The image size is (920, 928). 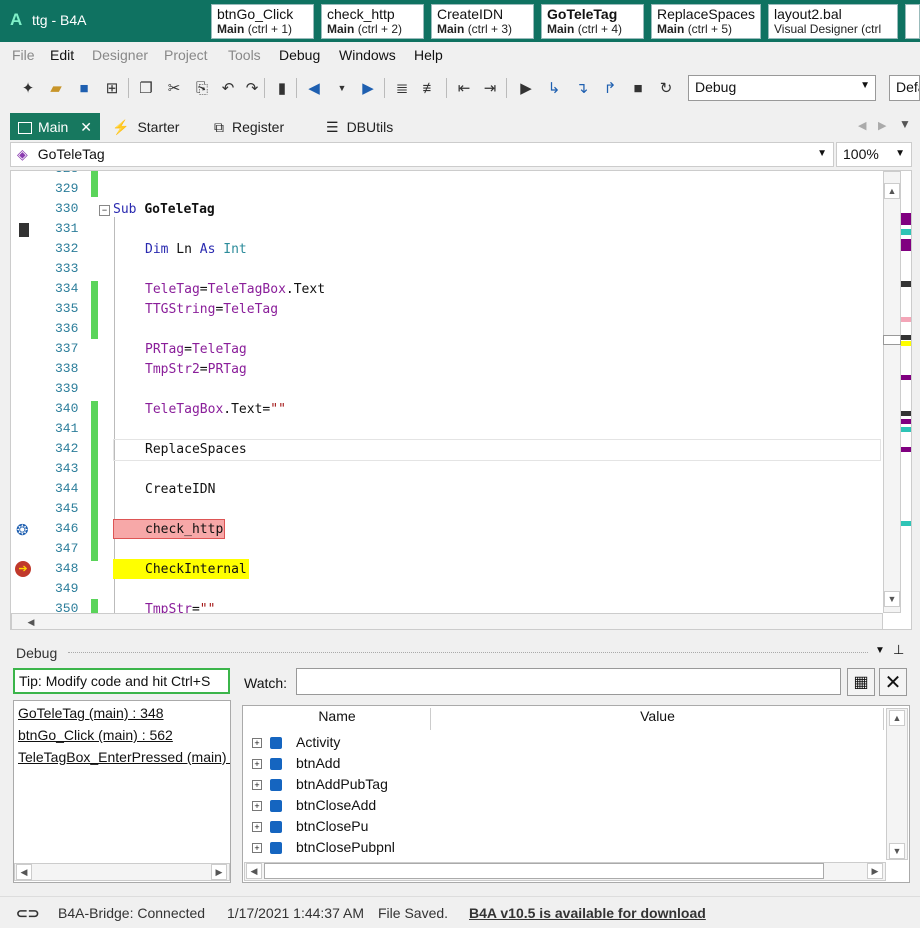 What do you see at coordinates (62, 55) in the screenshot?
I see `menu-edit: Edit` at bounding box center [62, 55].